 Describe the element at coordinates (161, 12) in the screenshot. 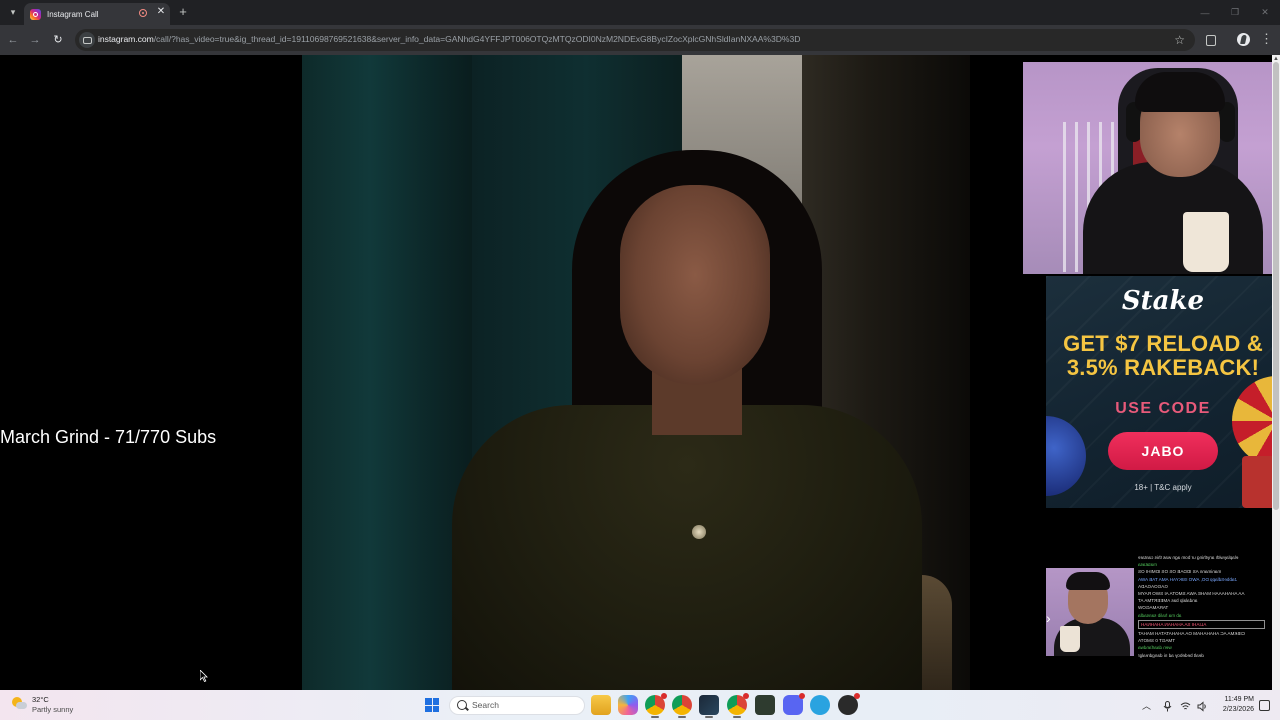

I see `close-icon: ✕` at that location.